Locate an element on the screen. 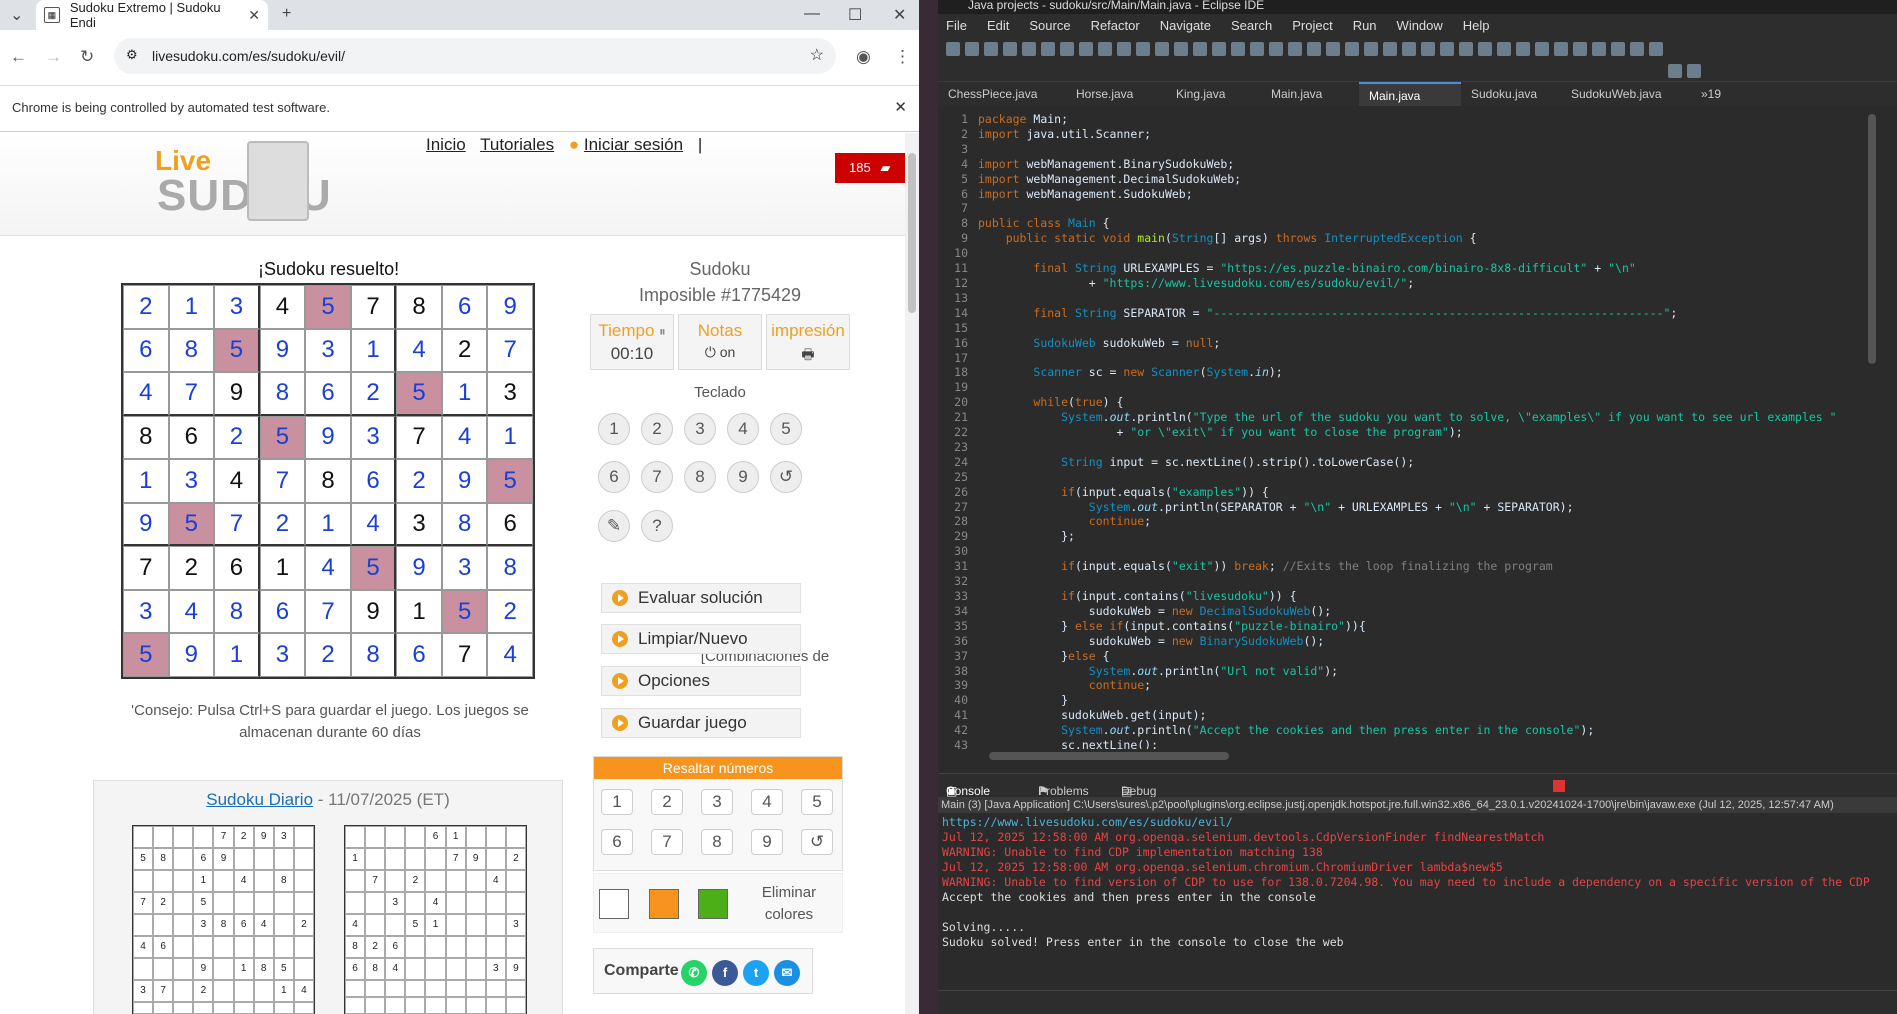 The image size is (1897, 1014). keypad-key: ↺ is located at coordinates (786, 477).